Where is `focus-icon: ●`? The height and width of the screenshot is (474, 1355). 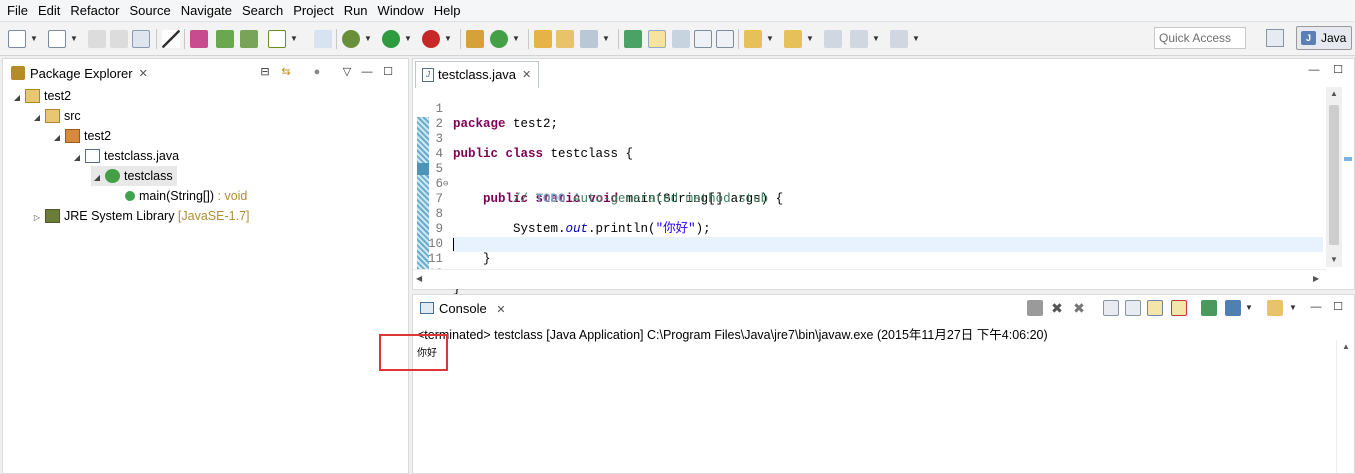
focus-icon: ● is located at coordinates (317, 72).